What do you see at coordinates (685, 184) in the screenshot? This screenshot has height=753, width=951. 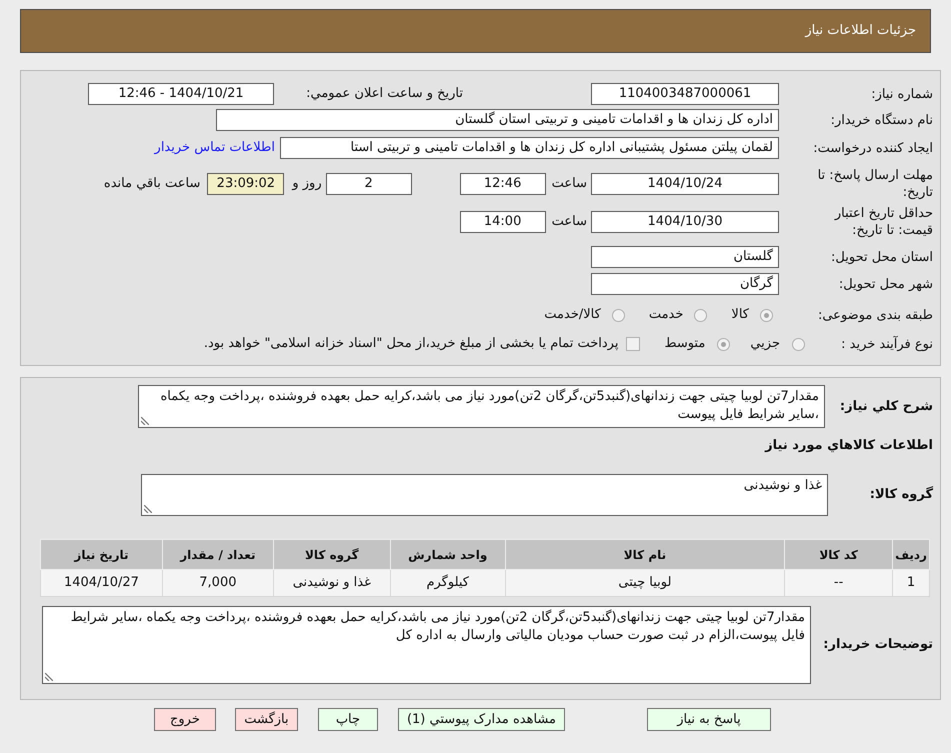 I see `text-field: 1404/10/24` at bounding box center [685, 184].